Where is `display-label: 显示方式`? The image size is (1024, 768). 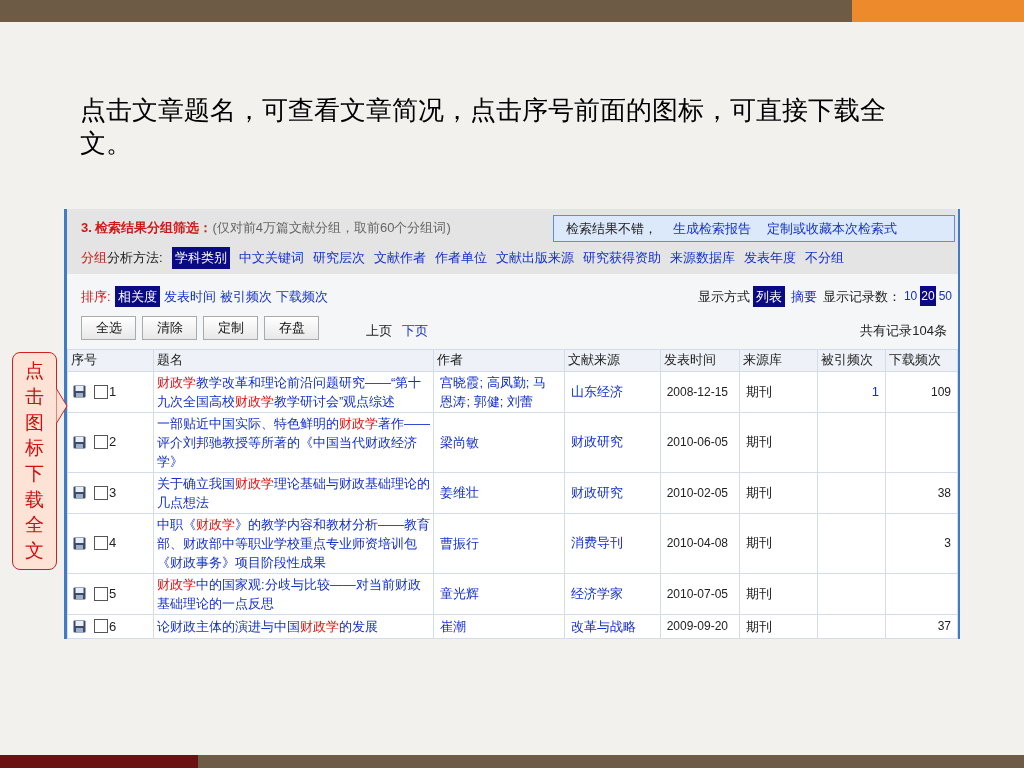 display-label: 显示方式 is located at coordinates (723, 296).